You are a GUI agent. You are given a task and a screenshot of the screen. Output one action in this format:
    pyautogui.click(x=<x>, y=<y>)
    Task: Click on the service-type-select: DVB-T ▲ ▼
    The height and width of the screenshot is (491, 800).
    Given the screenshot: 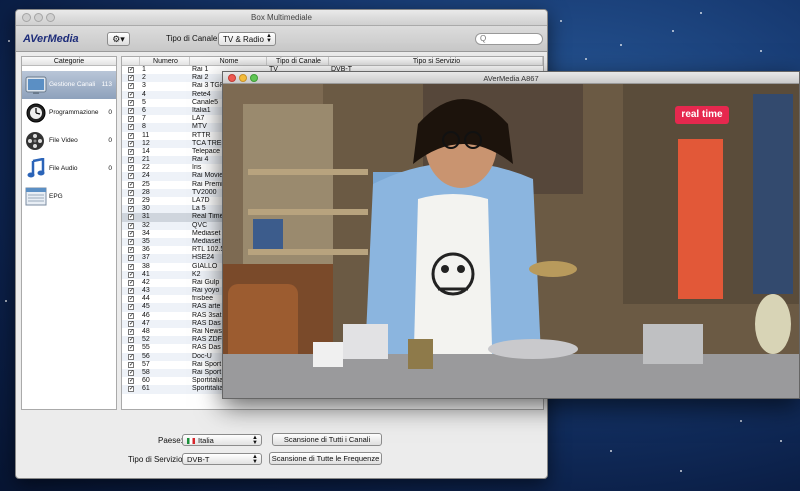 What is the action you would take?
    pyautogui.click(x=222, y=459)
    